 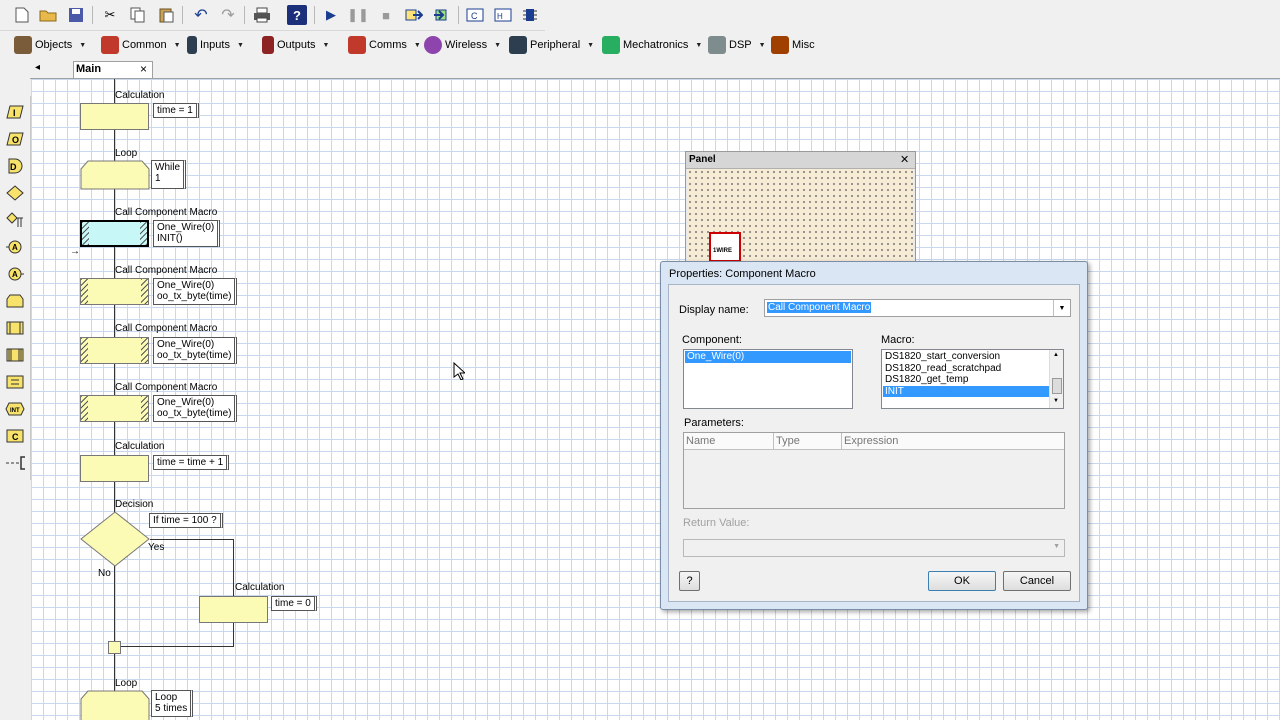 I want to click on paste-icon, so click(x=166, y=15).